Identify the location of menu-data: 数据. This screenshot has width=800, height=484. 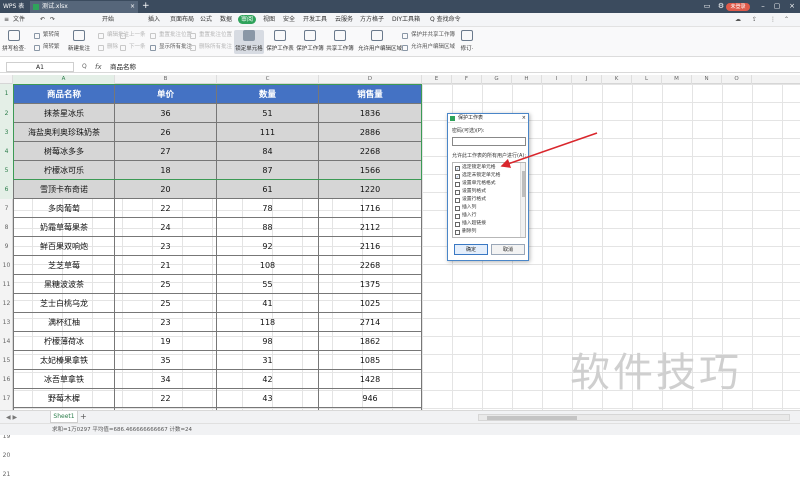
(226, 20).